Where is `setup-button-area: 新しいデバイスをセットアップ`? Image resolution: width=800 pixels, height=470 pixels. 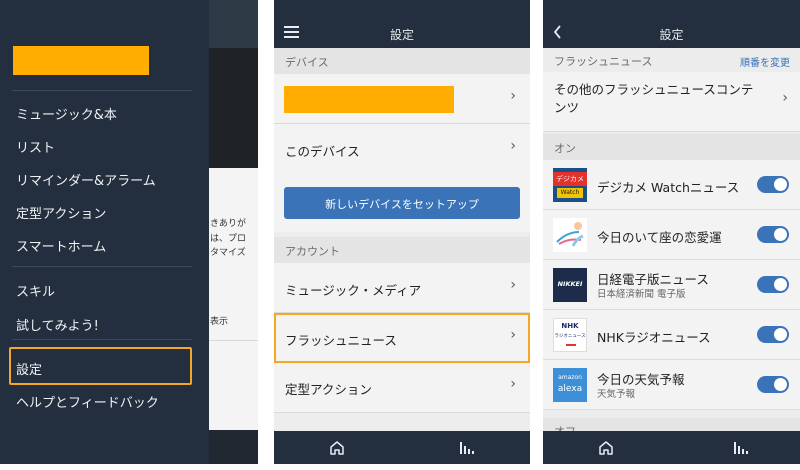
setup-button-area: 新しいデバイスをセットアップ is located at coordinates (402, 203).